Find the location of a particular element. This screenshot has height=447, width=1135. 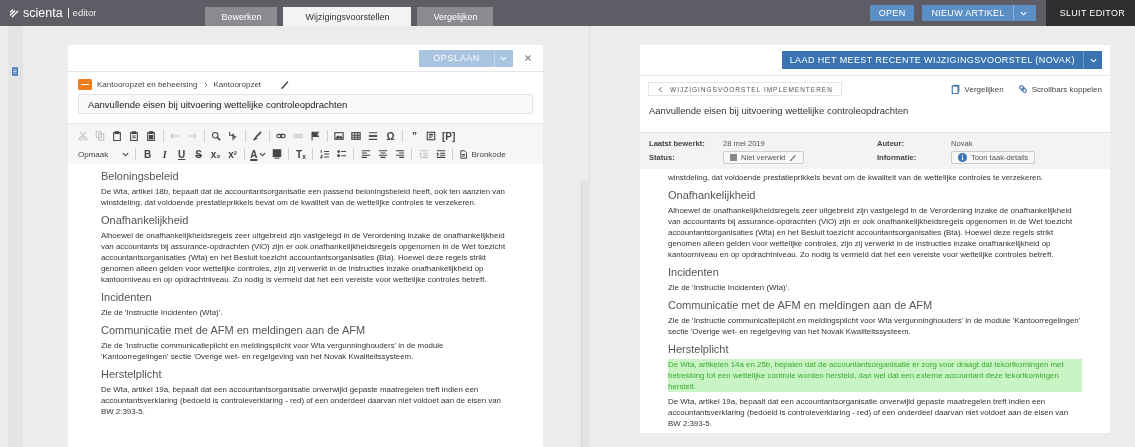

bullet-list-icon is located at coordinates (341, 154).